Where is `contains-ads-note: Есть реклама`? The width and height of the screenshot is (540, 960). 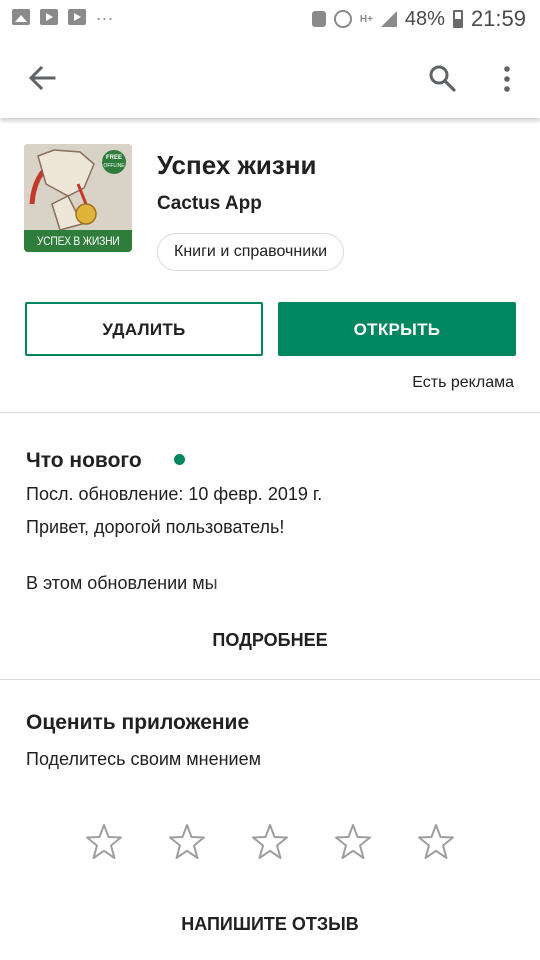
contains-ads-note: Есть реклама is located at coordinates (463, 382).